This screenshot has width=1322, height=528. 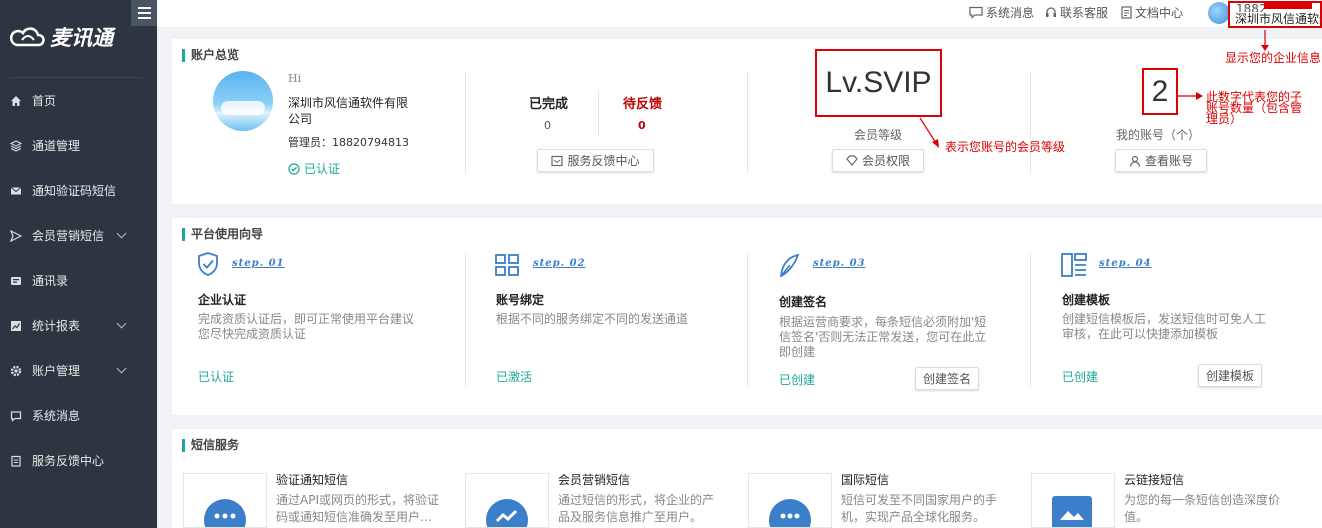 I want to click on sidebar-item-marketing-sms: 会员营销短信, so click(x=78, y=235).